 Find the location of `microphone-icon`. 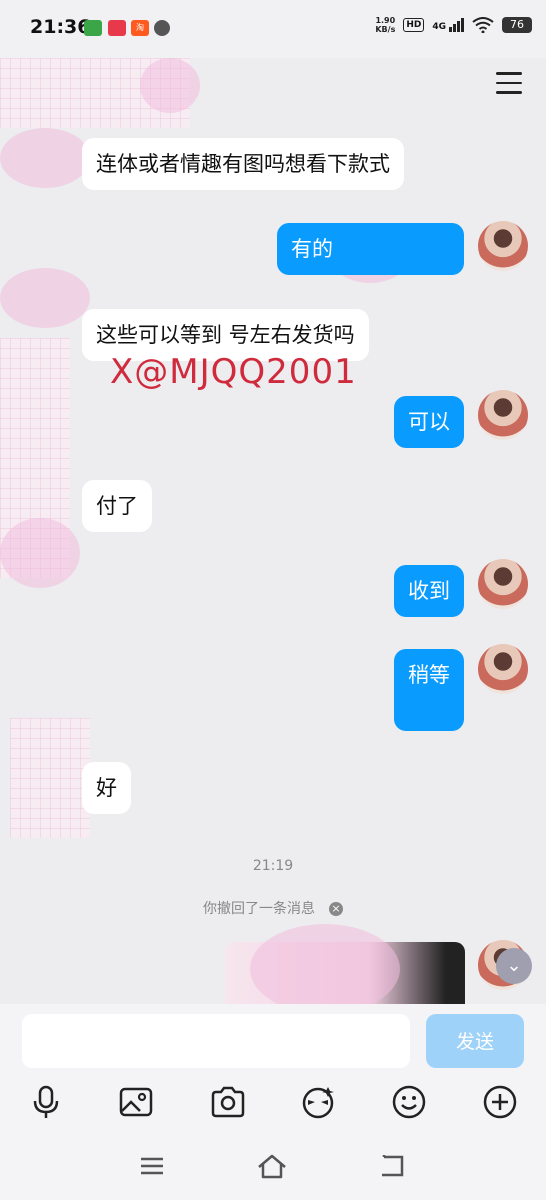

microphone-icon is located at coordinates (46, 1102).